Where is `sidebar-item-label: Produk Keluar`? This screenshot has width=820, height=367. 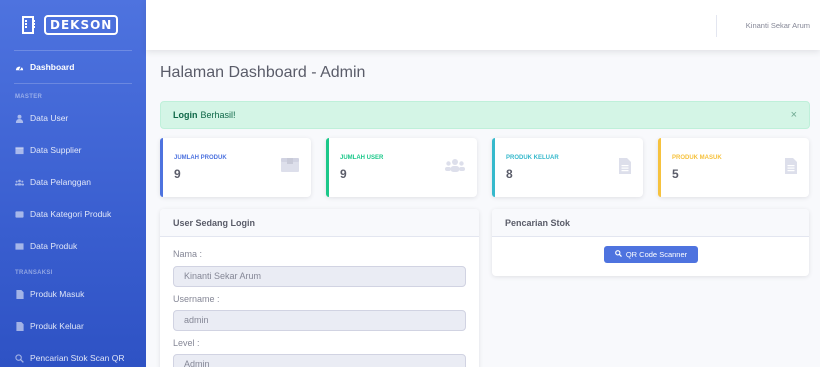
sidebar-item-label: Produk Keluar is located at coordinates (57, 326).